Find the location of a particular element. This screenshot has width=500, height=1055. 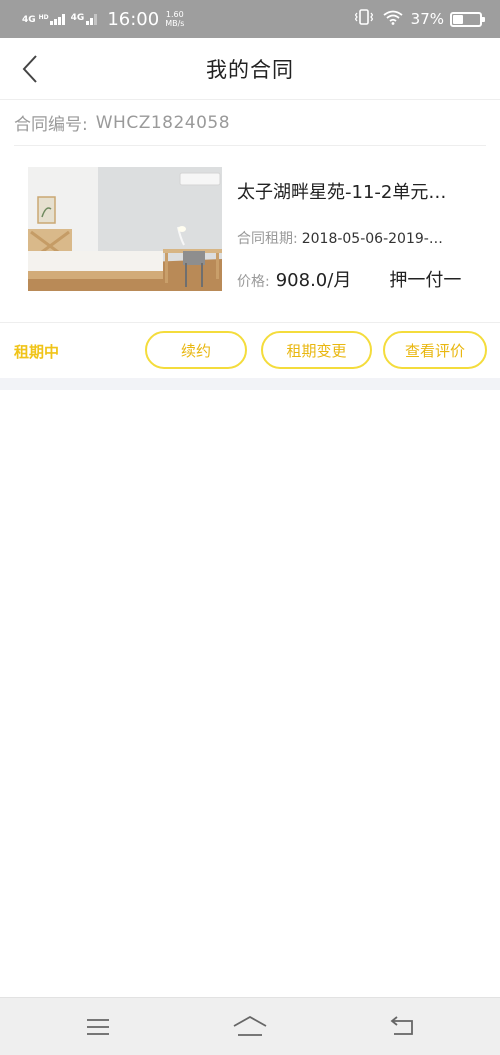

lease-period-label: 合同租期: is located at coordinates (267, 239).